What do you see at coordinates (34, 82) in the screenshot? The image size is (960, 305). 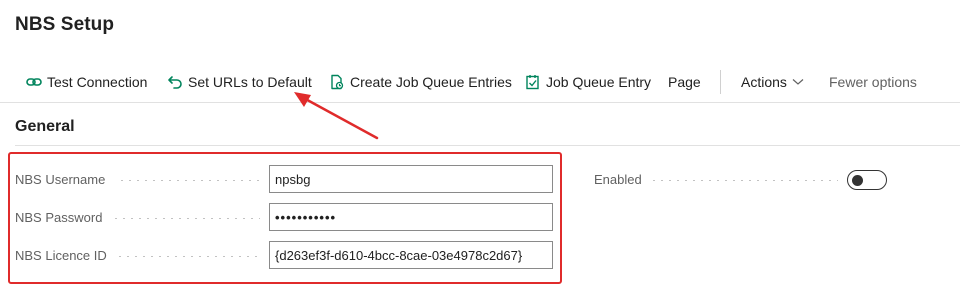 I see `link-icon` at bounding box center [34, 82].